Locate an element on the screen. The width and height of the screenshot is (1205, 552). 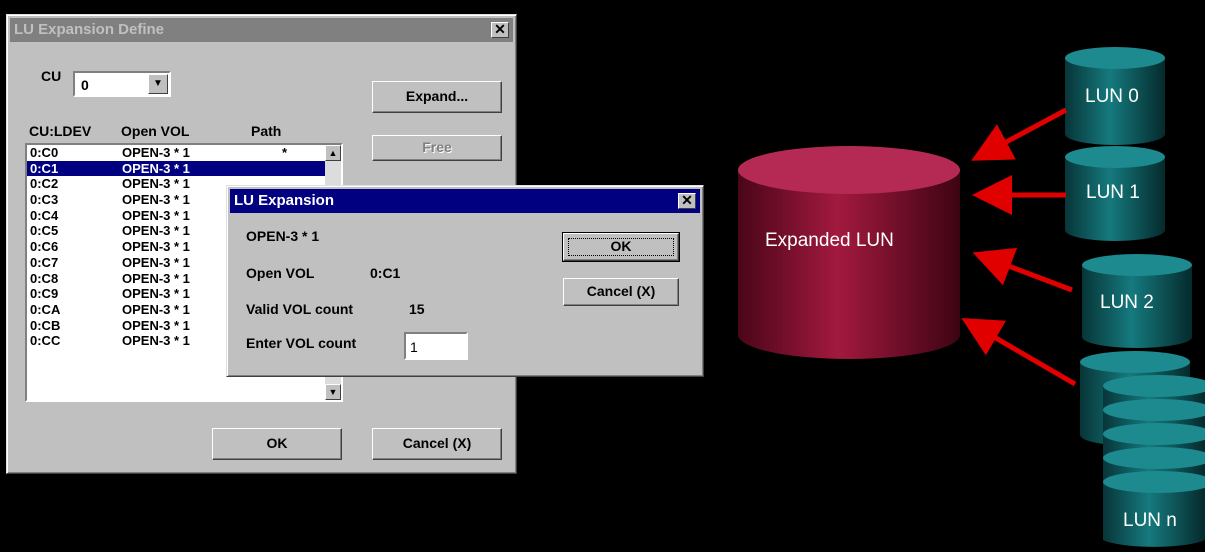
arrows is located at coordinates (1019, 247).